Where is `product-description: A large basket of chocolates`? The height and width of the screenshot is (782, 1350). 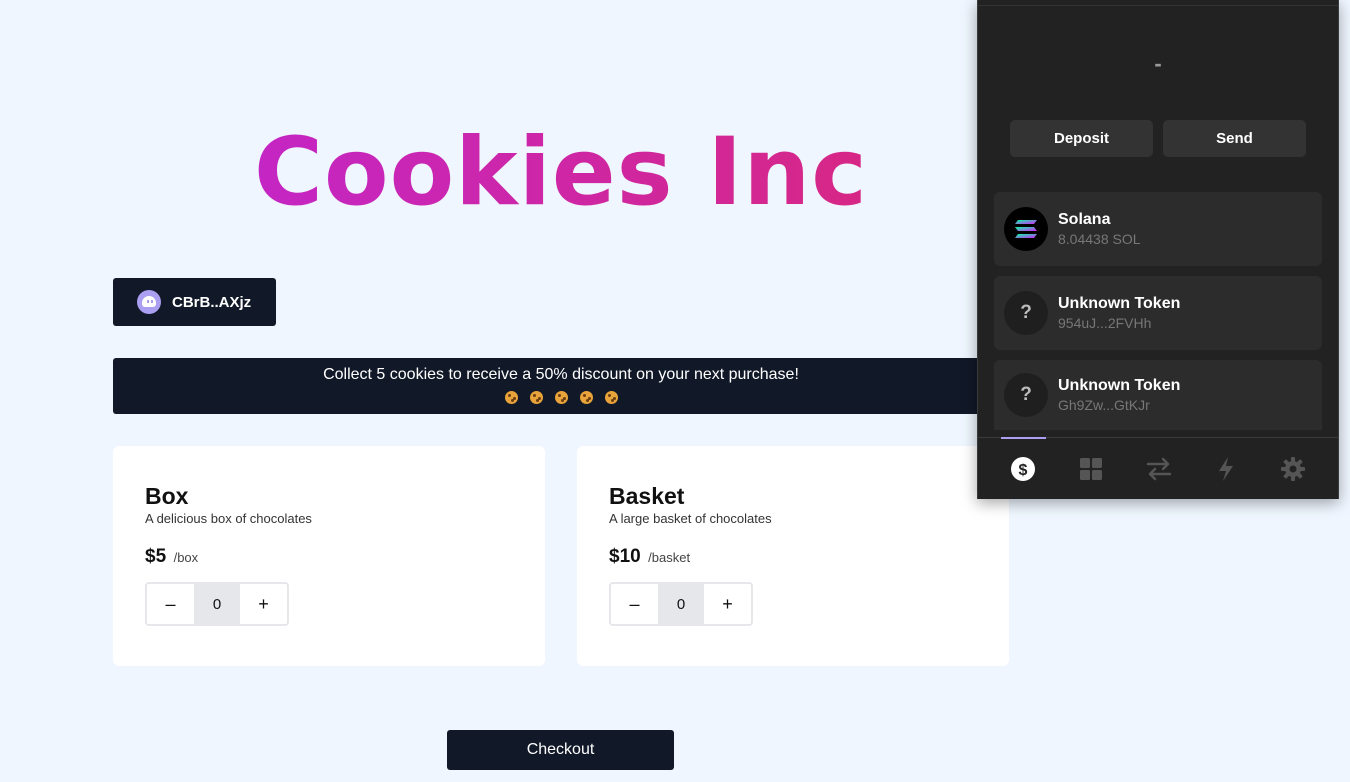 product-description: A large basket of chocolates is located at coordinates (690, 518).